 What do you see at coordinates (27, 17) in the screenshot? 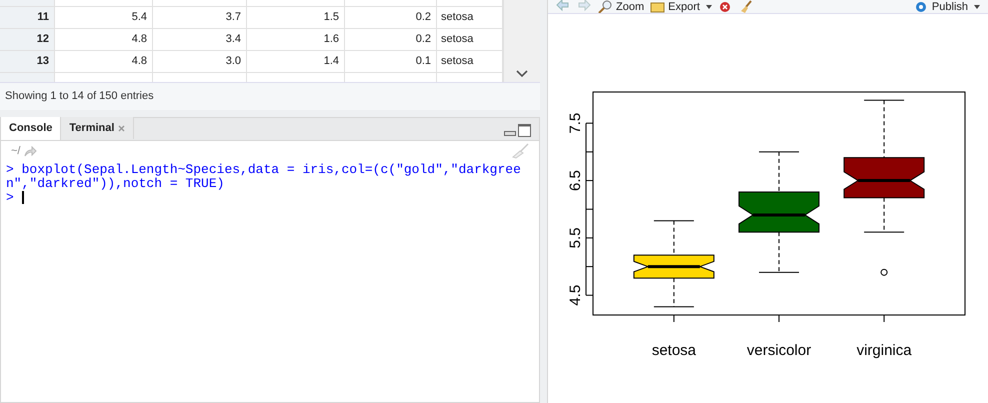
I see `row-number: 11` at bounding box center [27, 17].